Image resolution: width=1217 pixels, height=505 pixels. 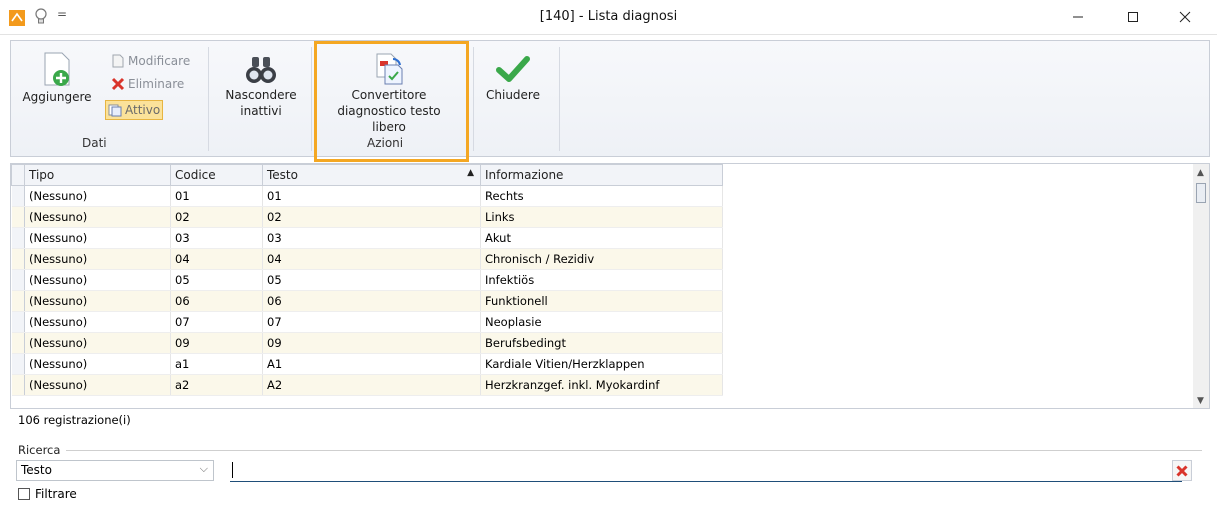 I want to click on table-row: (Nessuno) 02 02 Links, so click(x=367, y=217).